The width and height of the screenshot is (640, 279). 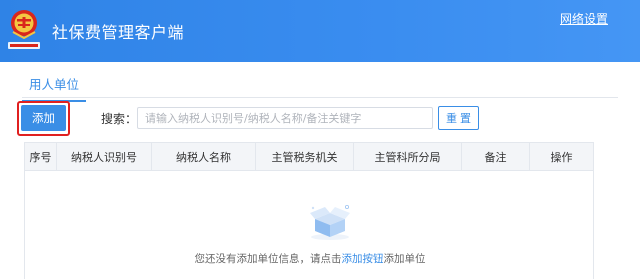 What do you see at coordinates (408, 156) in the screenshot?
I see `column-header-branch-office: 主管科所分局` at bounding box center [408, 156].